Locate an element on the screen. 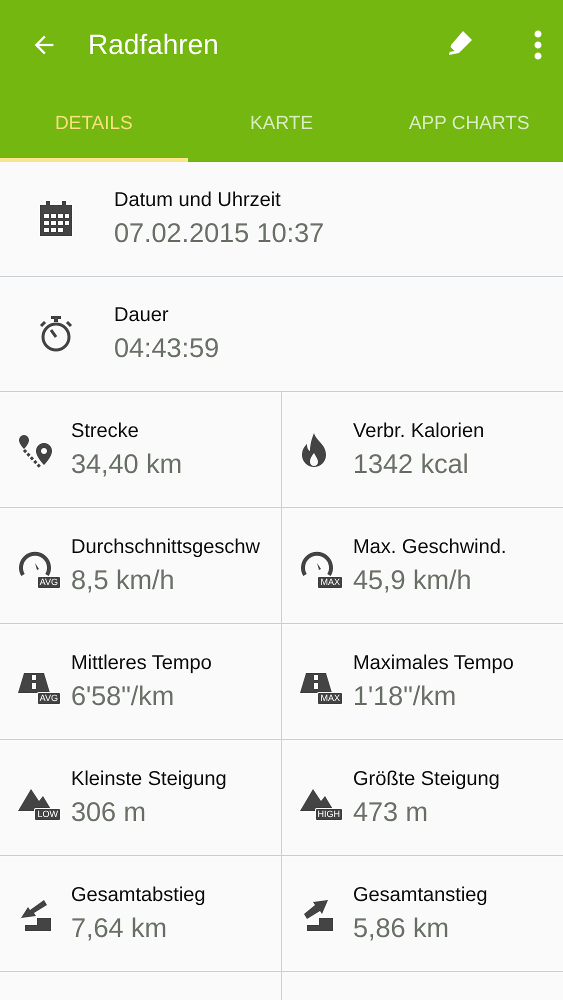 This screenshot has height=1000, width=563. screen-title: Radfahren is located at coordinates (154, 45).